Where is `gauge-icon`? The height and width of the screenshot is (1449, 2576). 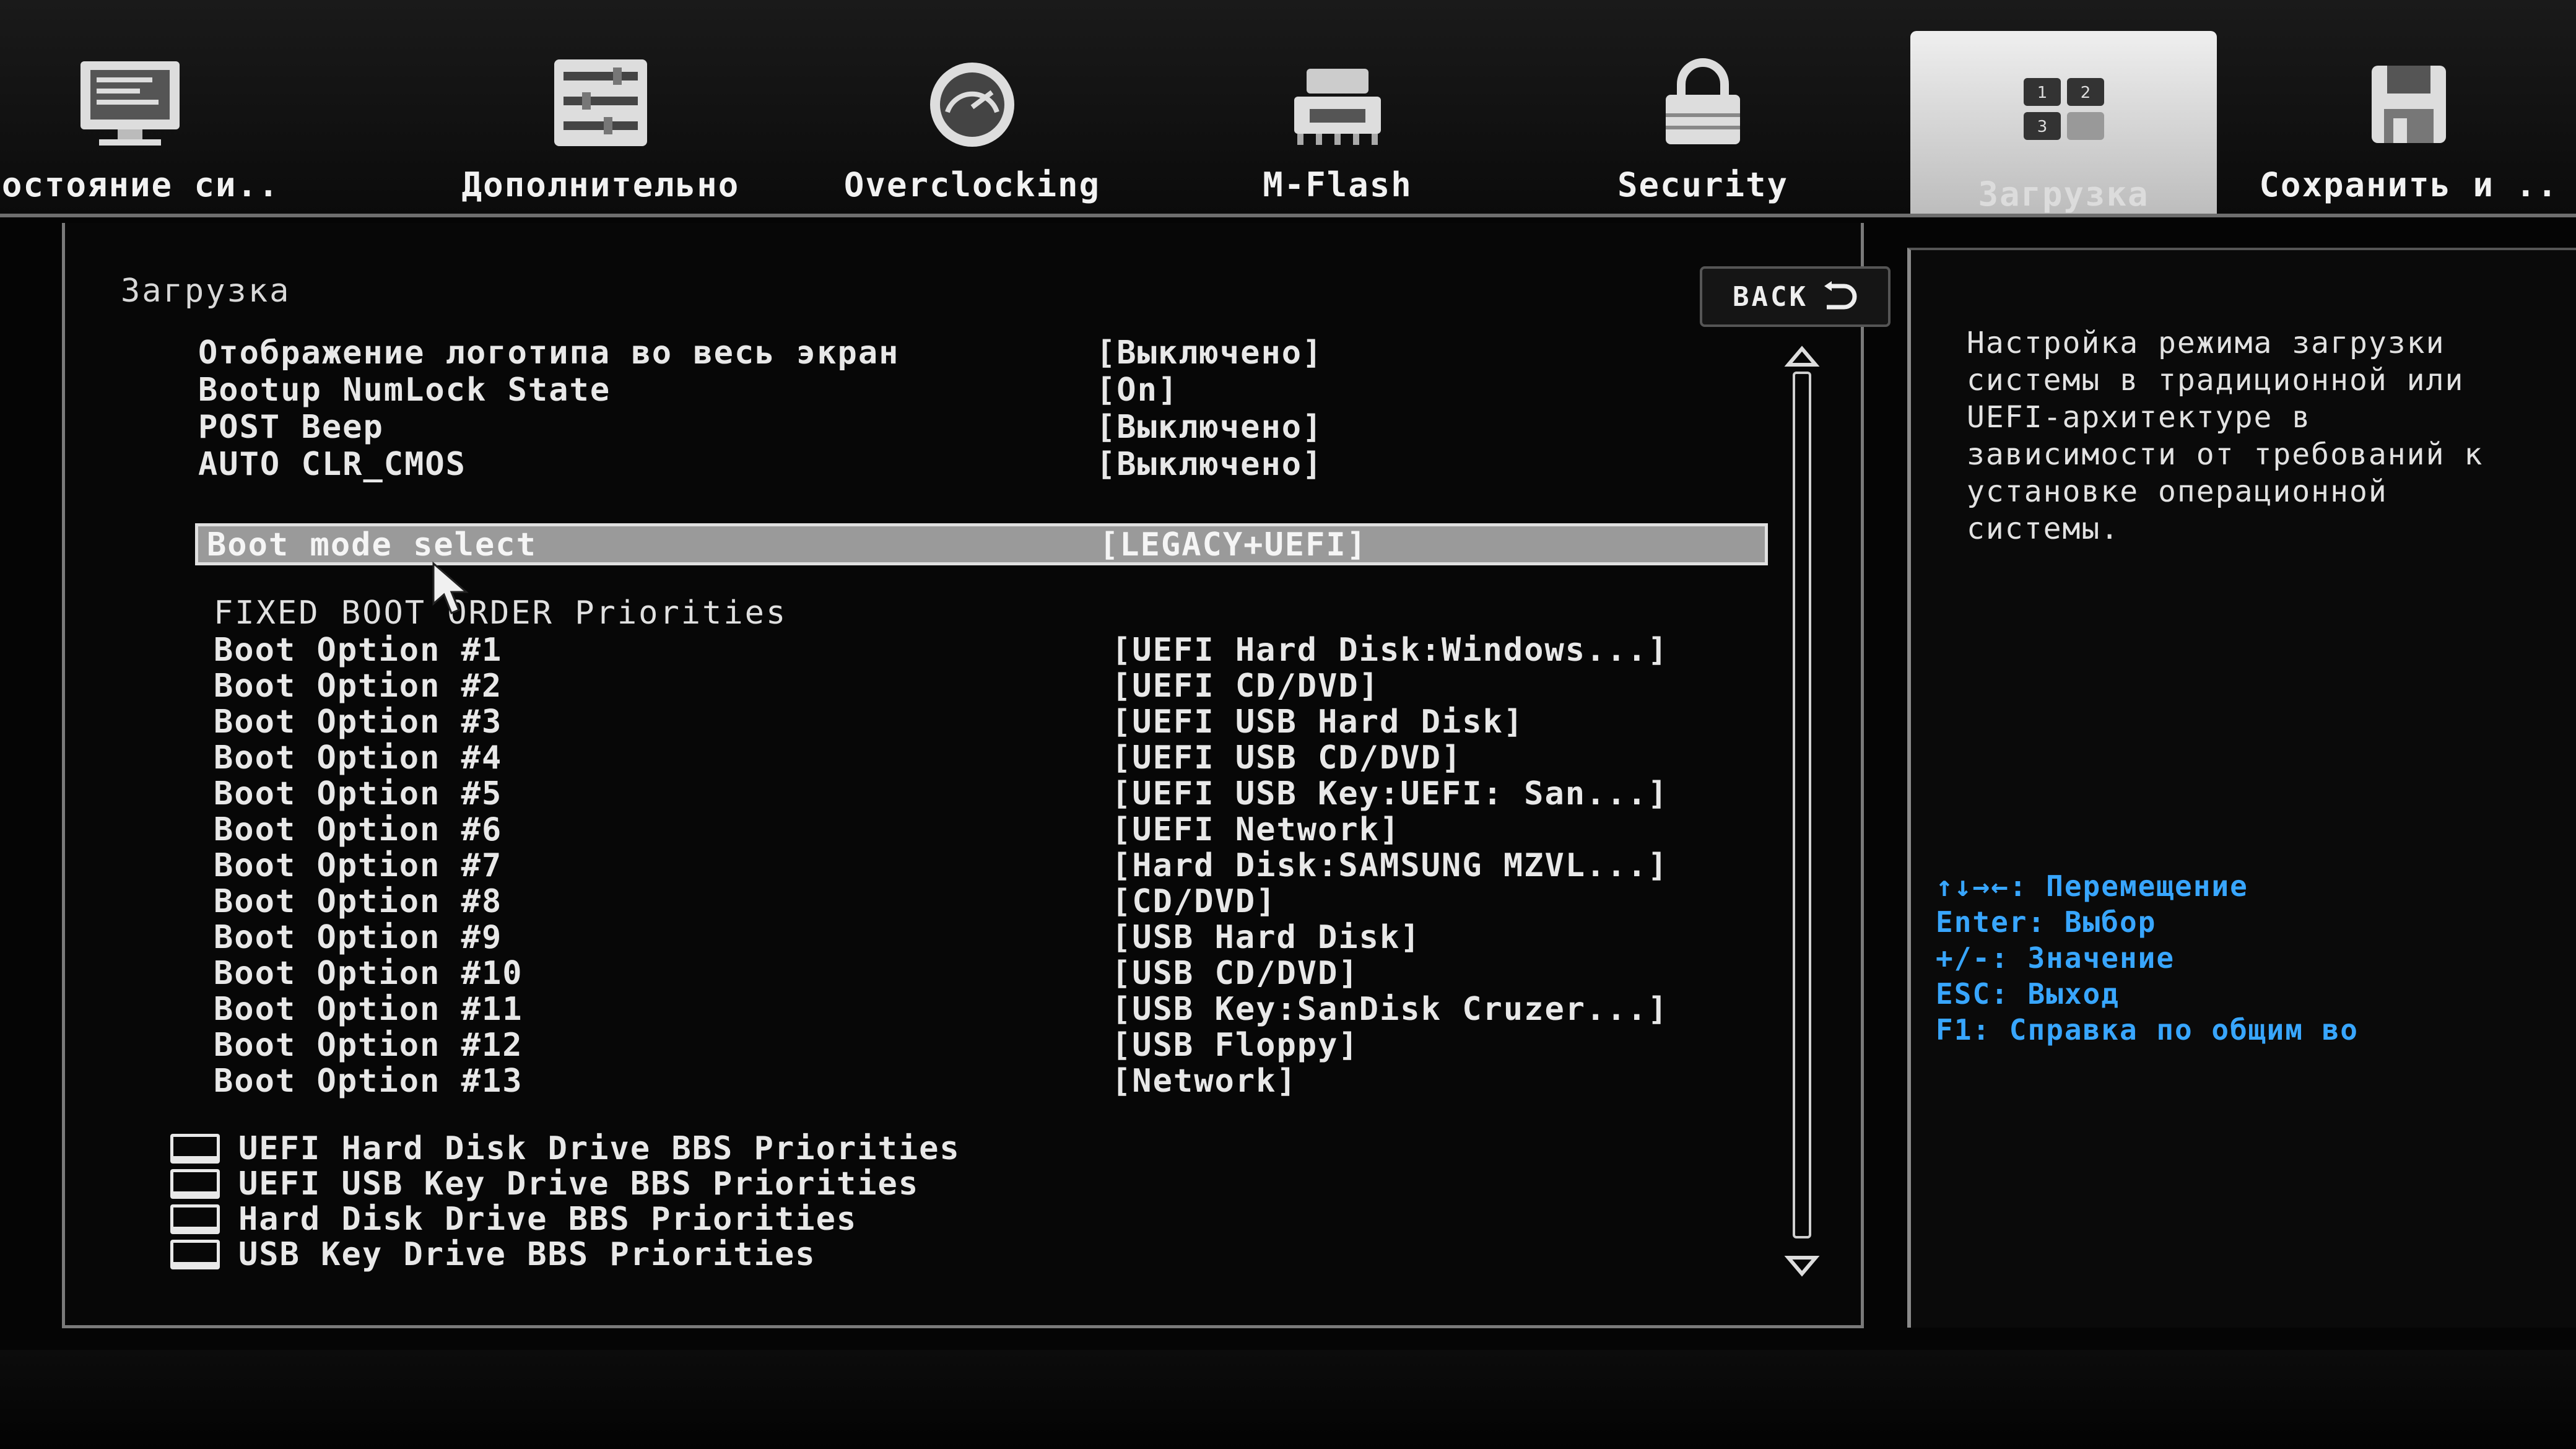
gauge-icon is located at coordinates (972, 105).